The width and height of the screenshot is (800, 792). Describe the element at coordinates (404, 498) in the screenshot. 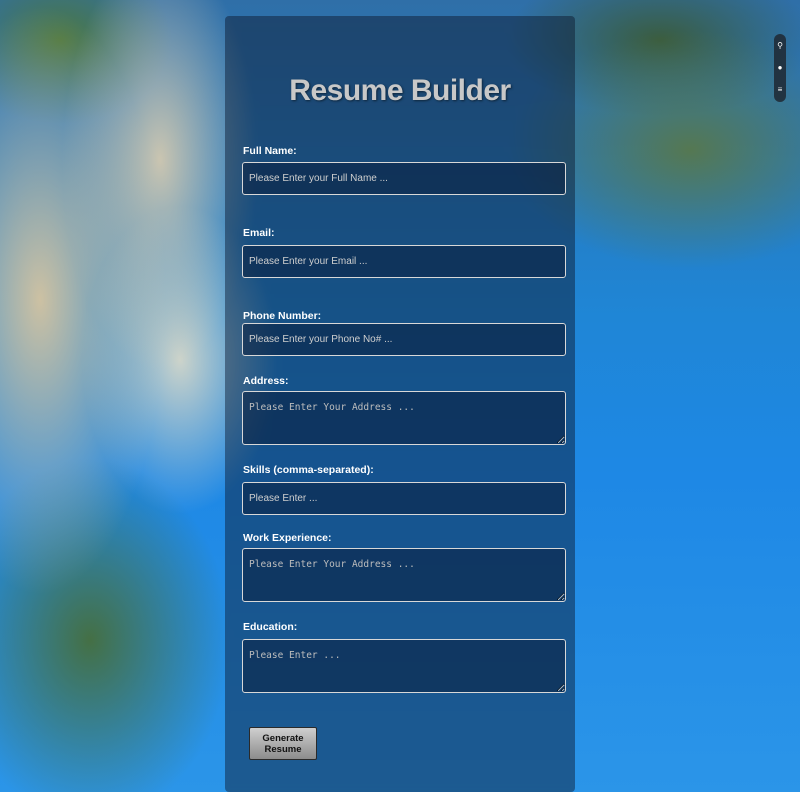

I see `skills-input` at that location.